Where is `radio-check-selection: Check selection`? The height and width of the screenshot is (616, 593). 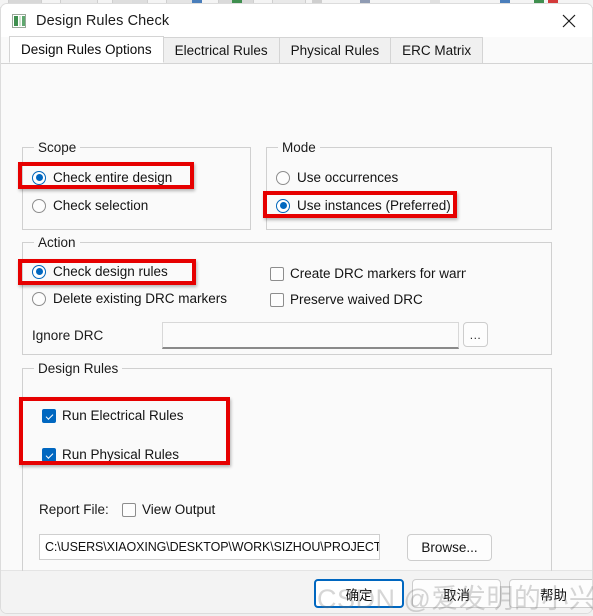
radio-check-selection: Check selection is located at coordinates (90, 205).